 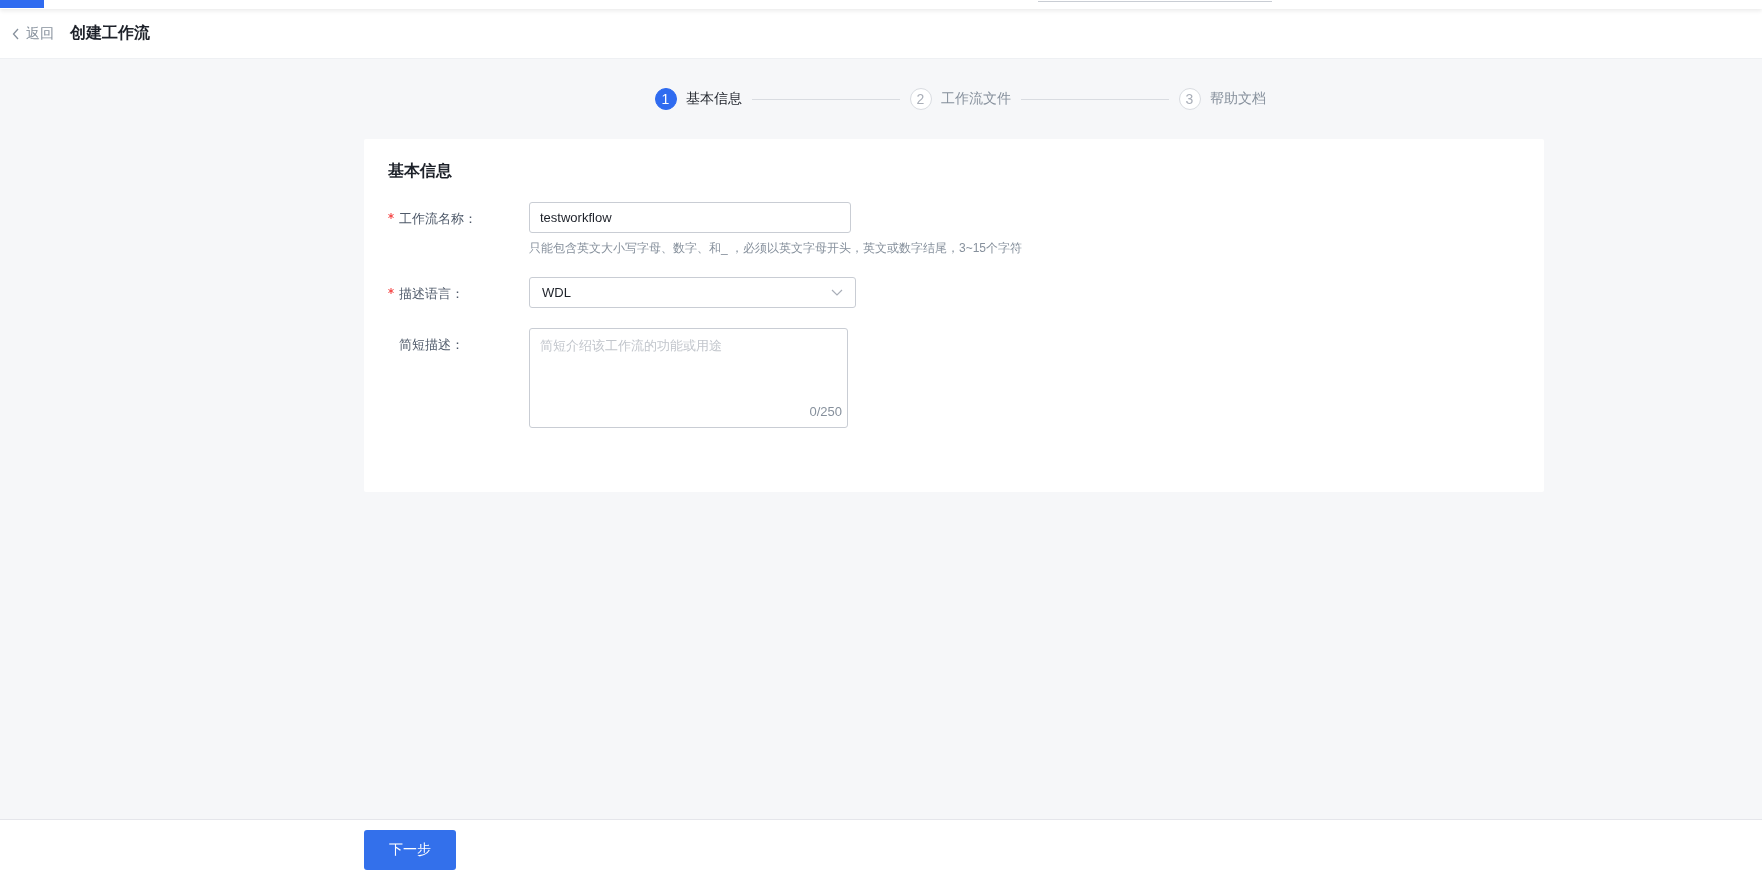 I want to click on step-label: 工作流文件, so click(x=975, y=99).